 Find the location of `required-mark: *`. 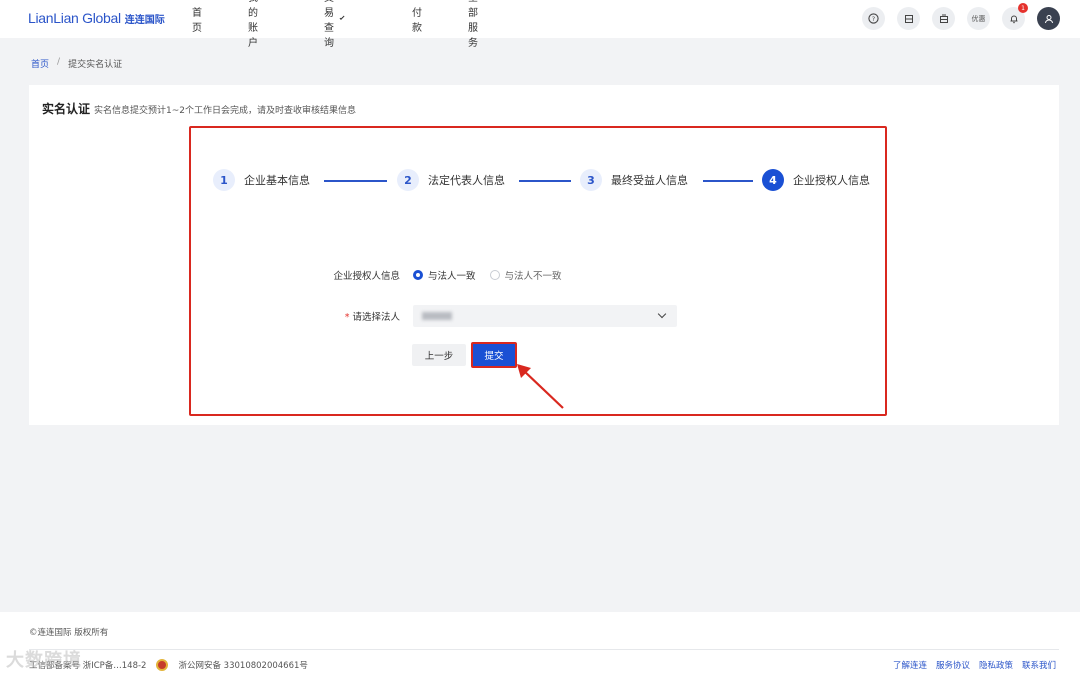

required-mark: * is located at coordinates (347, 317).